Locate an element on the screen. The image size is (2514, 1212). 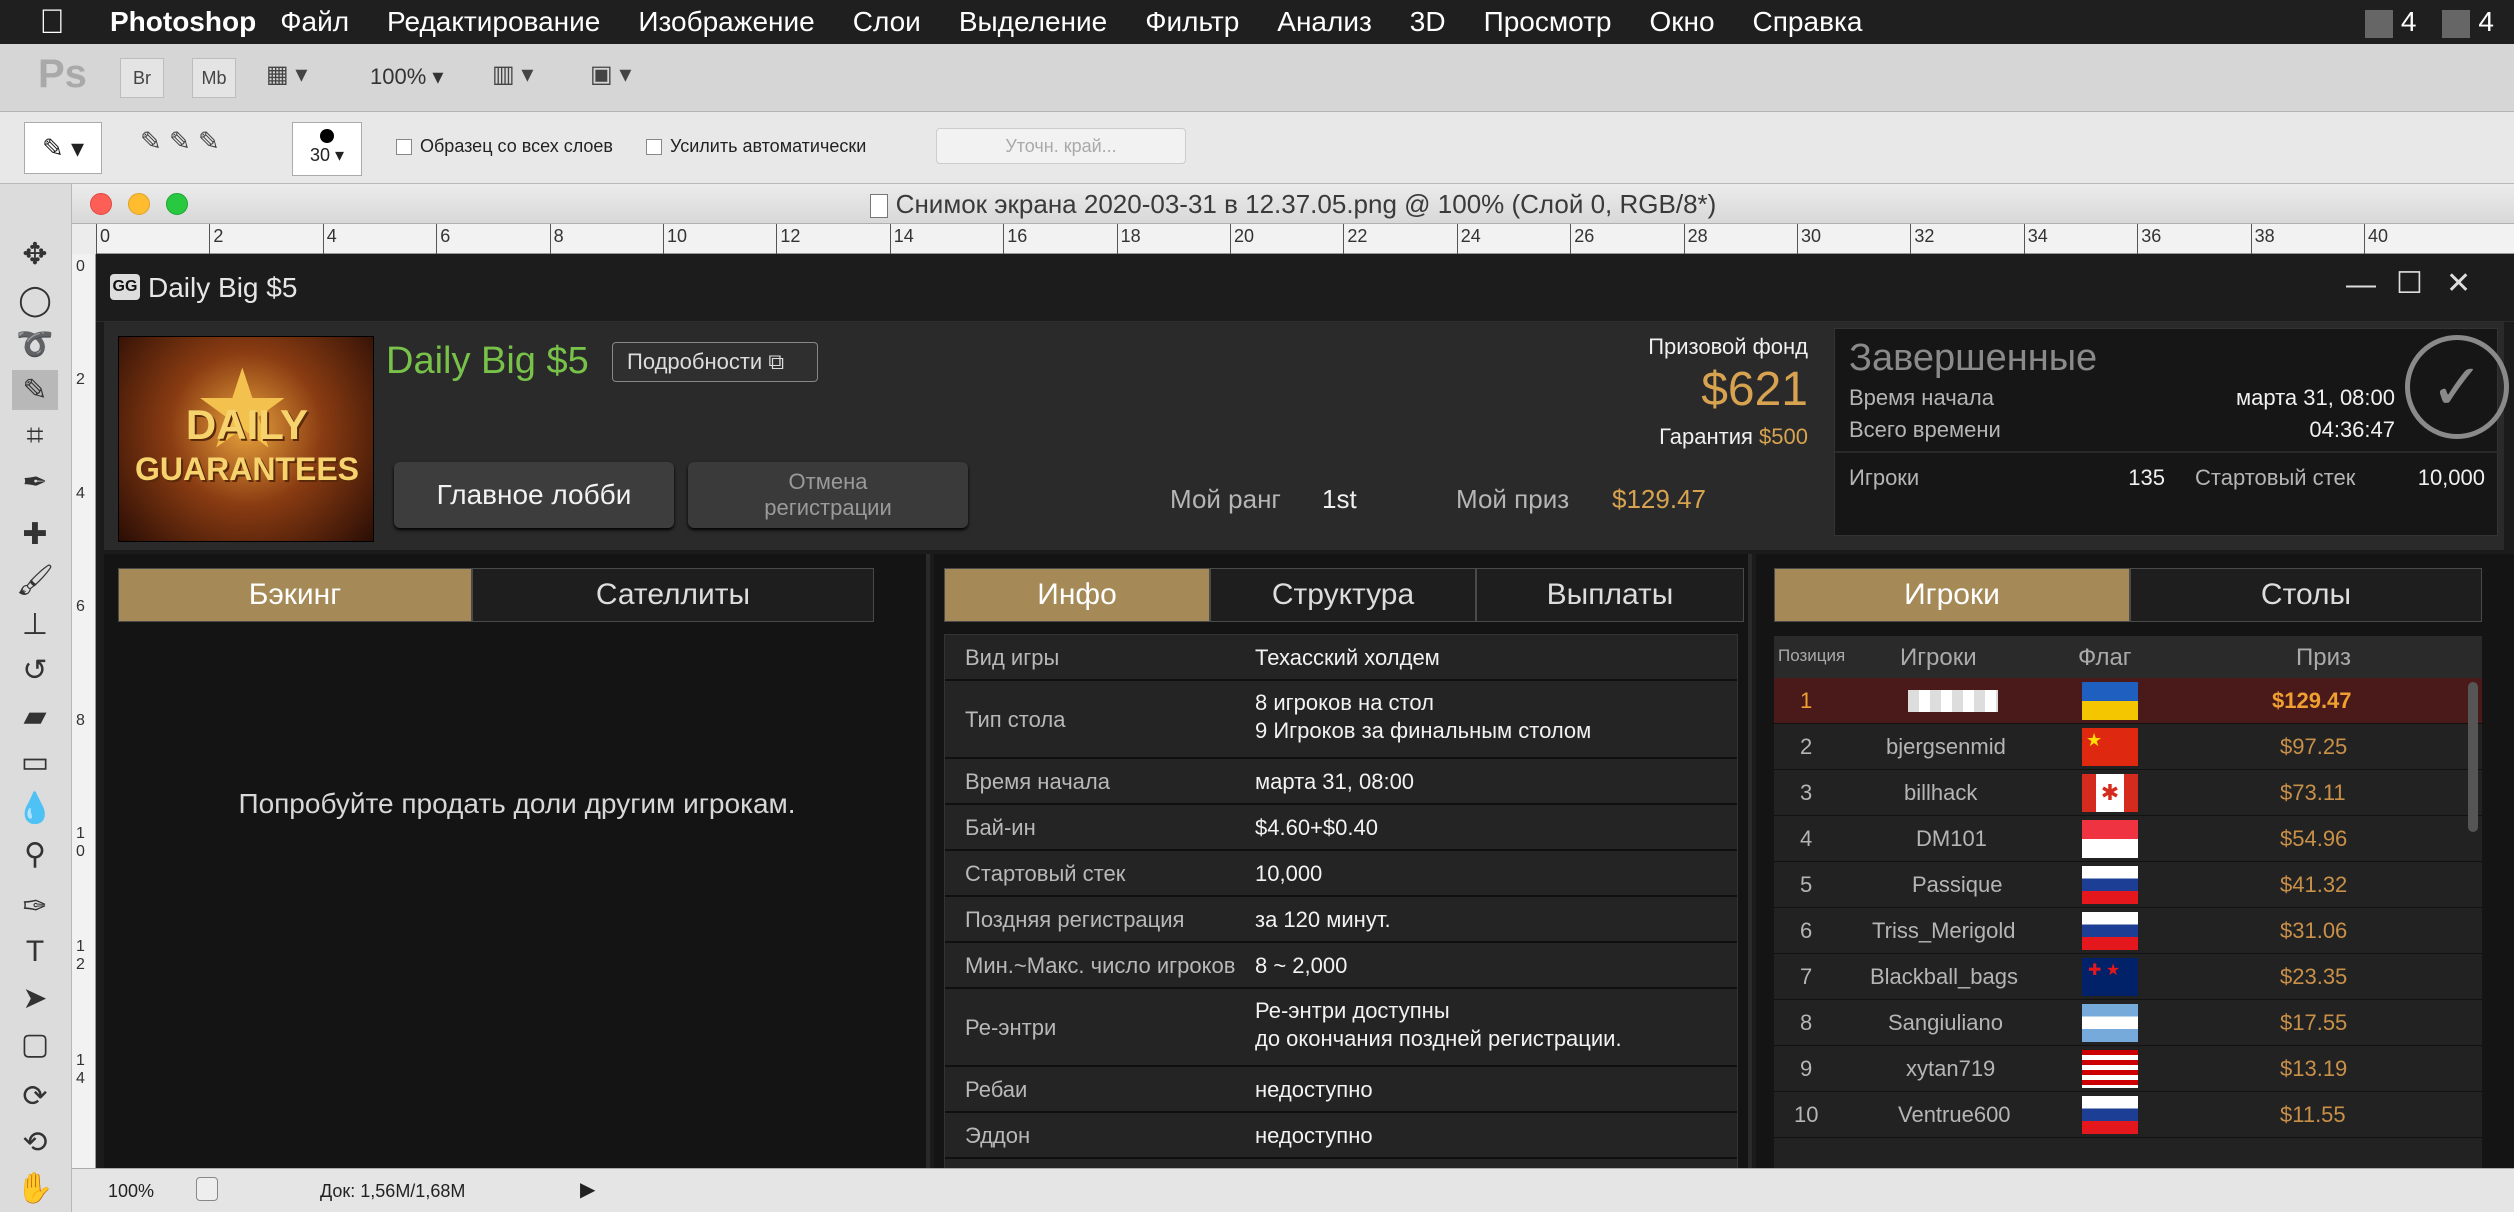
brush-dot-icon is located at coordinates (327, 136).